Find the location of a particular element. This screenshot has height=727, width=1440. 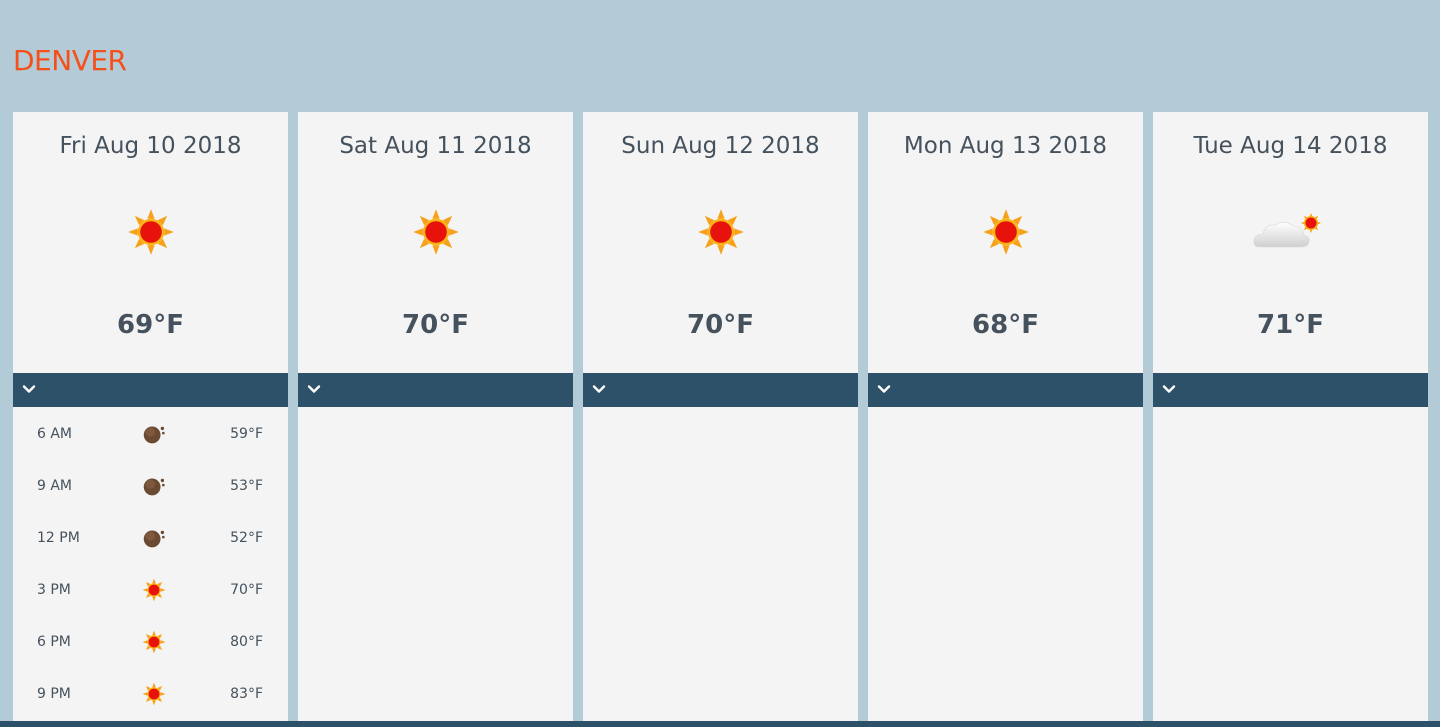

hourly-row: 12 PM 52°F is located at coordinates (150, 545).